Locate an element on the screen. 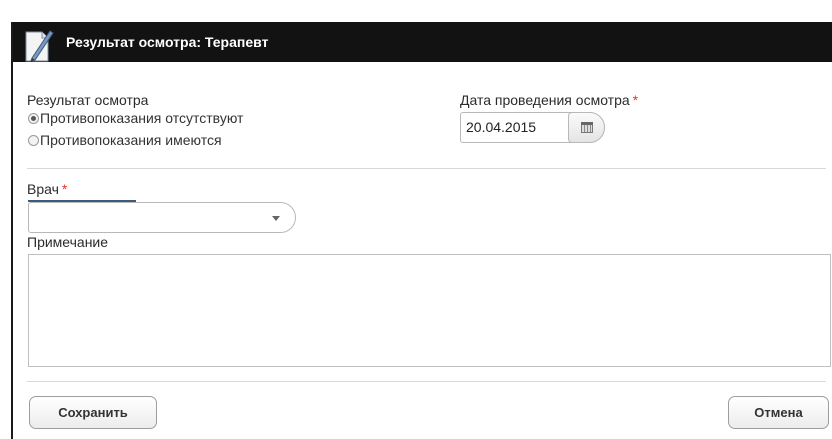  date-value: 20.04.2015 is located at coordinates (501, 127).